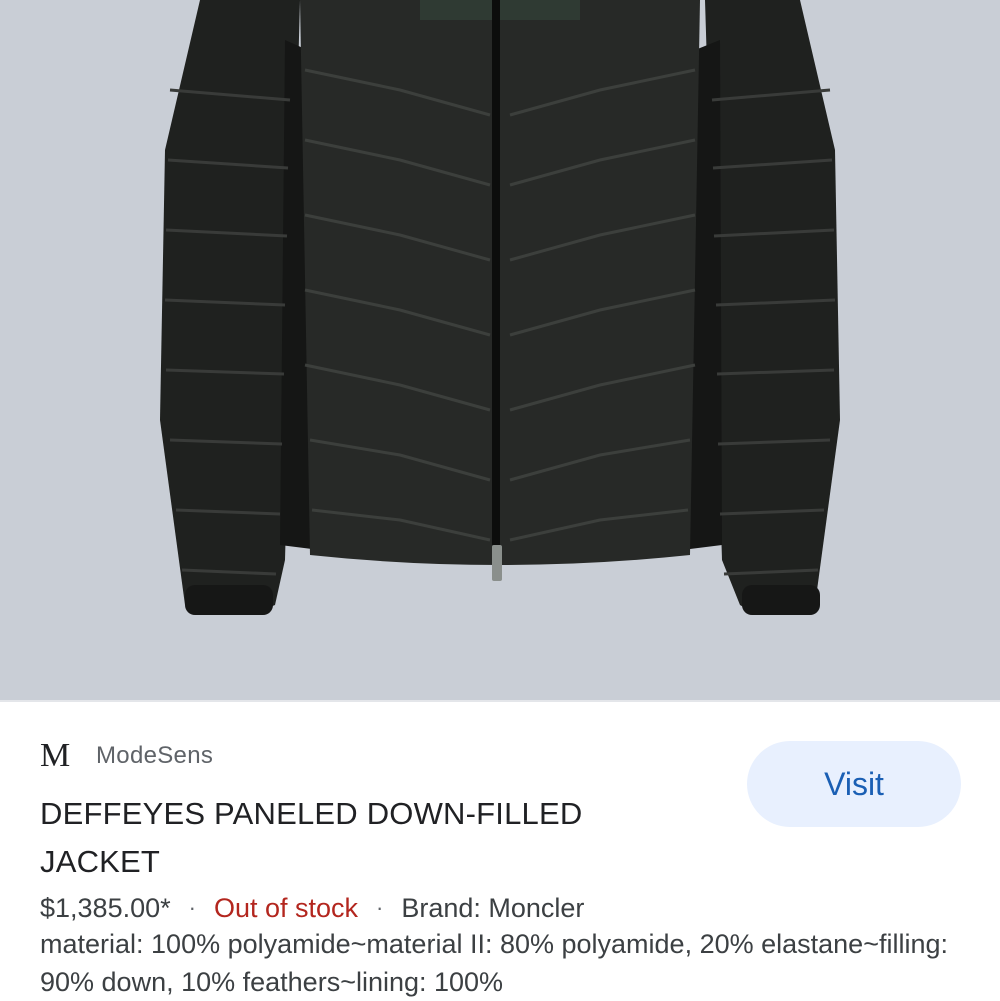  What do you see at coordinates (286, 907) in the screenshot?
I see `stock-status: Out of stock` at bounding box center [286, 907].